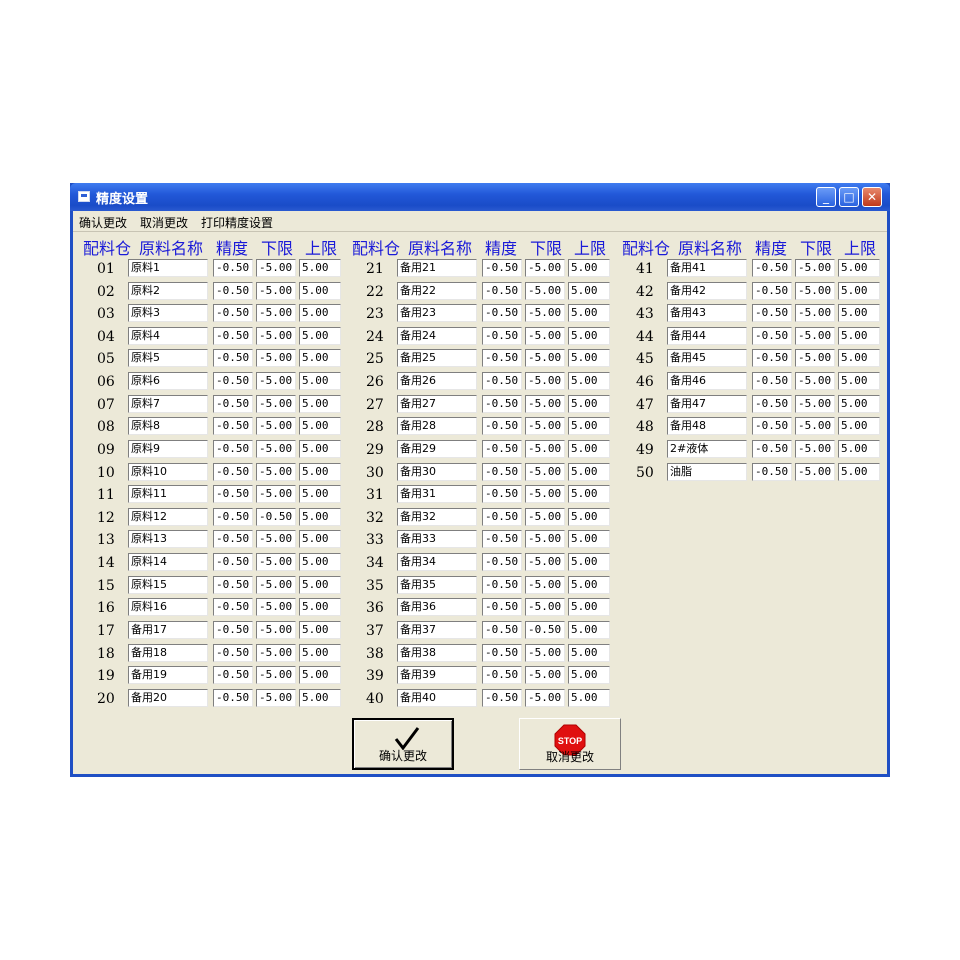  What do you see at coordinates (707, 268) in the screenshot?
I see `material-name-field: 备用41` at bounding box center [707, 268].